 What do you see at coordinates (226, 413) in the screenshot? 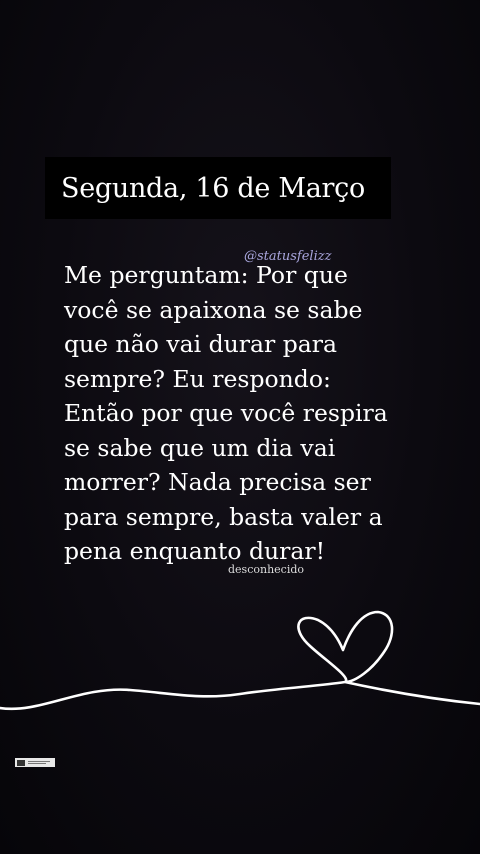
I see `quote-line: Então por que você respira` at bounding box center [226, 413].